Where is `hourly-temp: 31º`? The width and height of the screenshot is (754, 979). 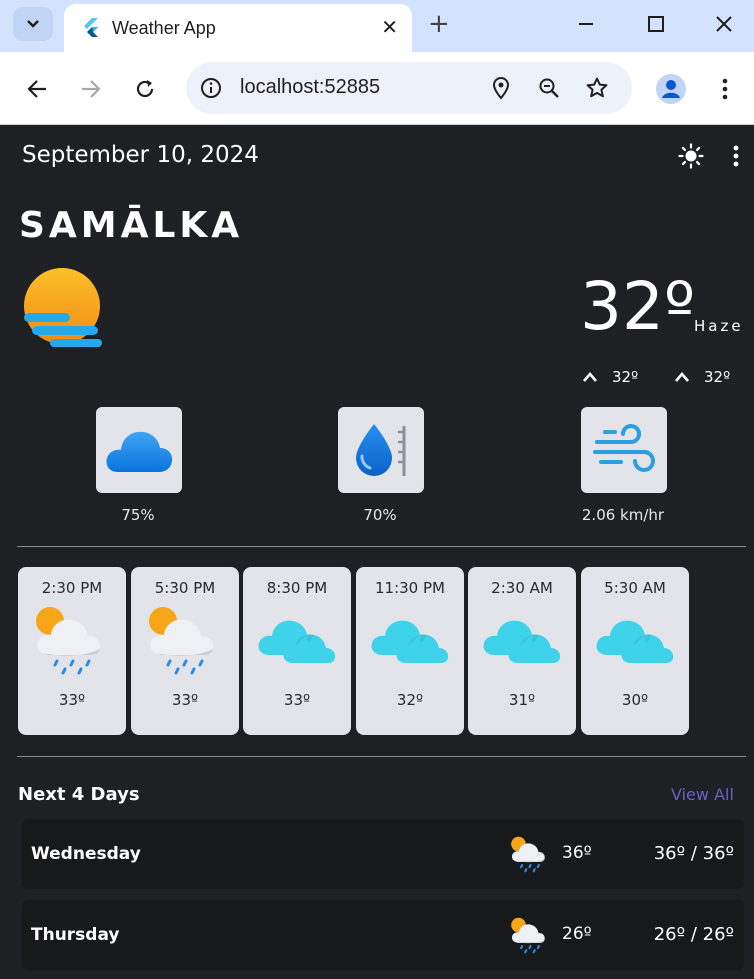
hourly-temp: 31º is located at coordinates (522, 700).